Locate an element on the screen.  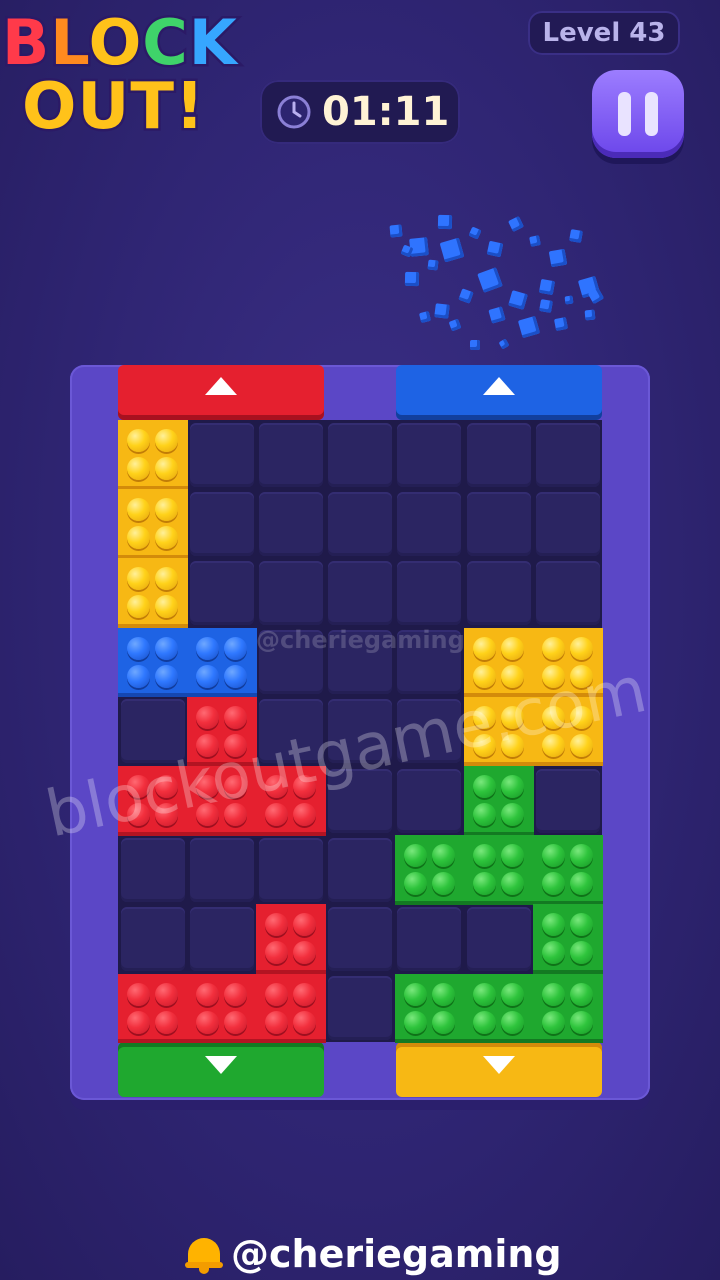
blue-exit-gate is located at coordinates (499, 392).